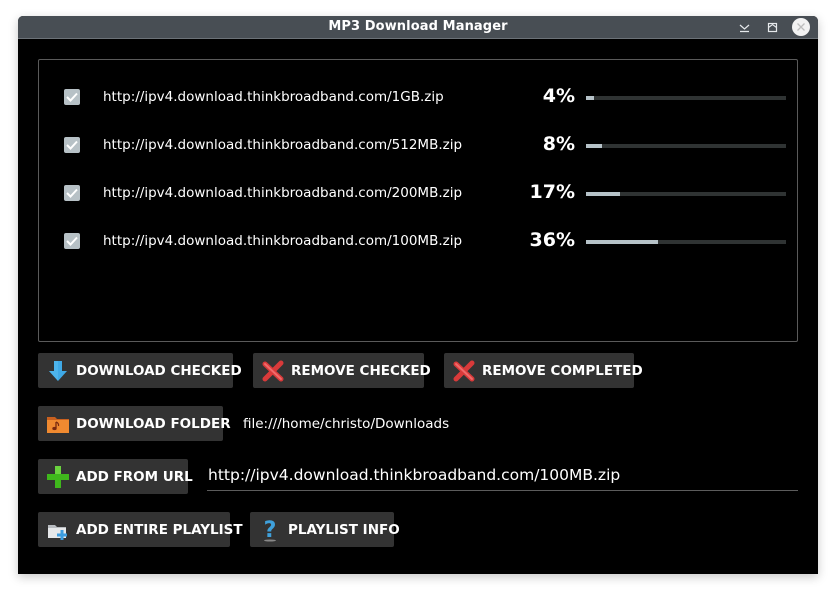 Image resolution: width=836 pixels, height=594 pixels. Describe the element at coordinates (558, 144) in the screenshot. I see `progress-percent: 8%` at that location.